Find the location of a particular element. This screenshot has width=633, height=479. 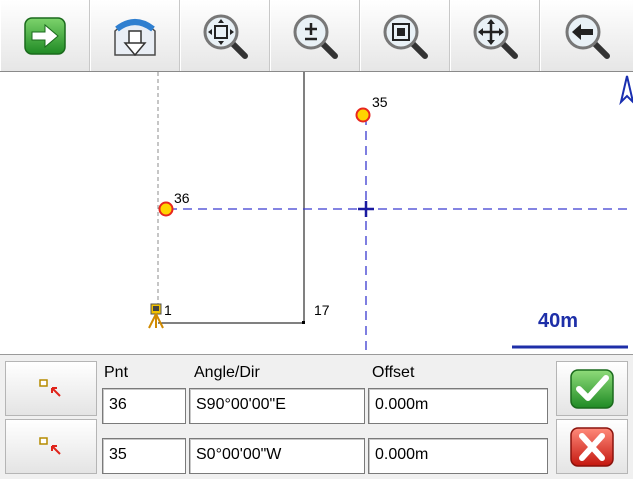

pnt-field-row-2: 35 is located at coordinates (144, 456).